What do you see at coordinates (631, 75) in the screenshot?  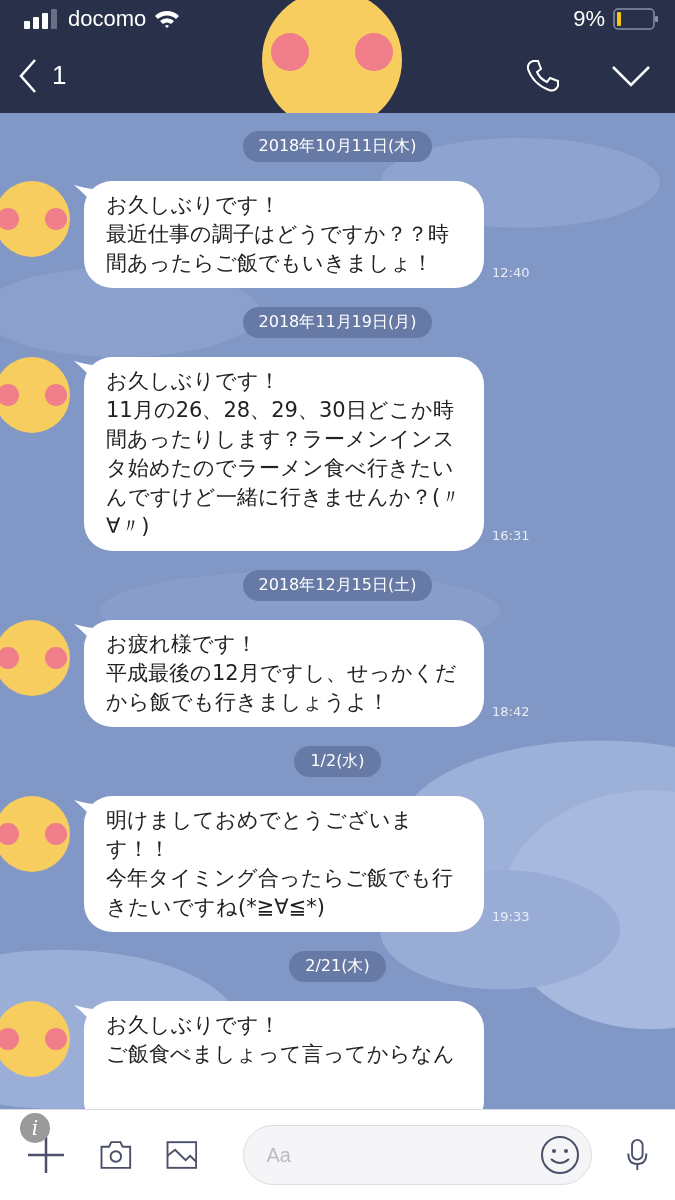 I see `chevron-down-icon` at bounding box center [631, 75].